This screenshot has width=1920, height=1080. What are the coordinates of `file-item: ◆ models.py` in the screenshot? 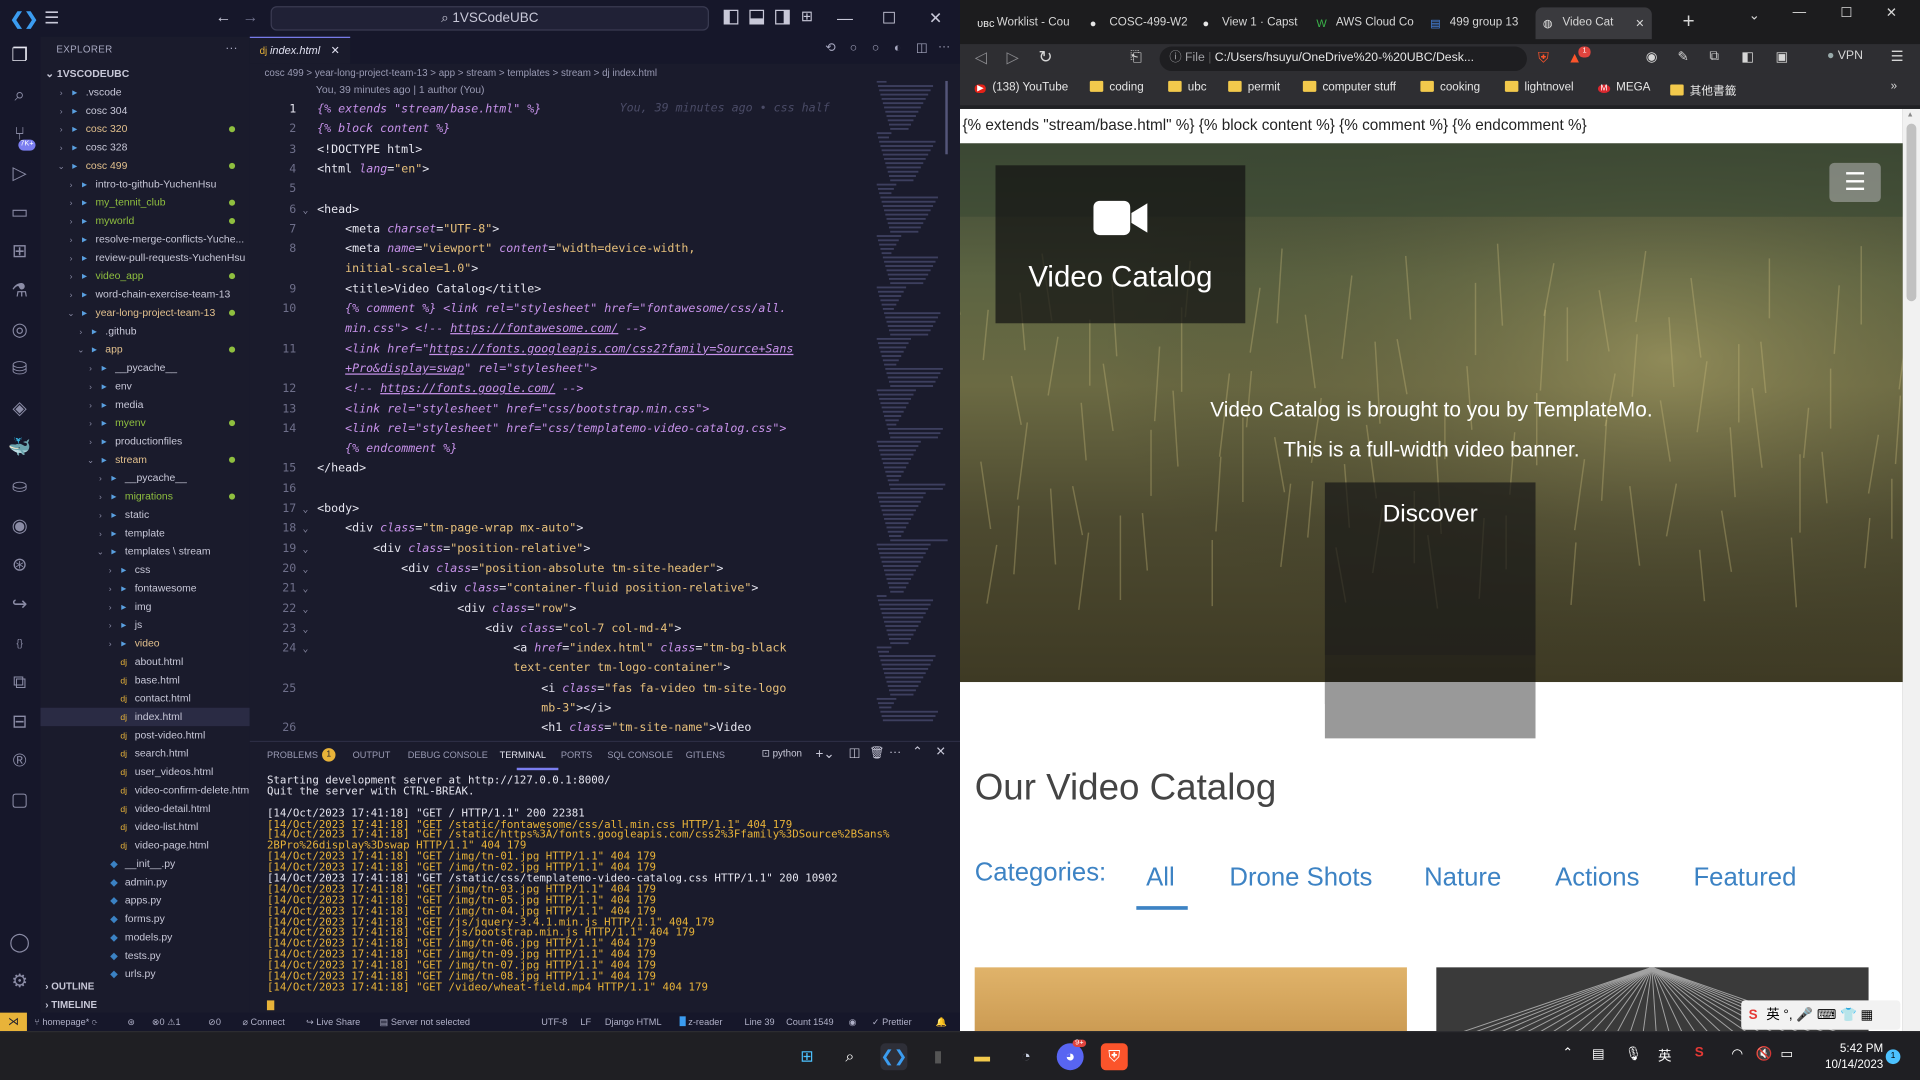 It's located at (144, 937).